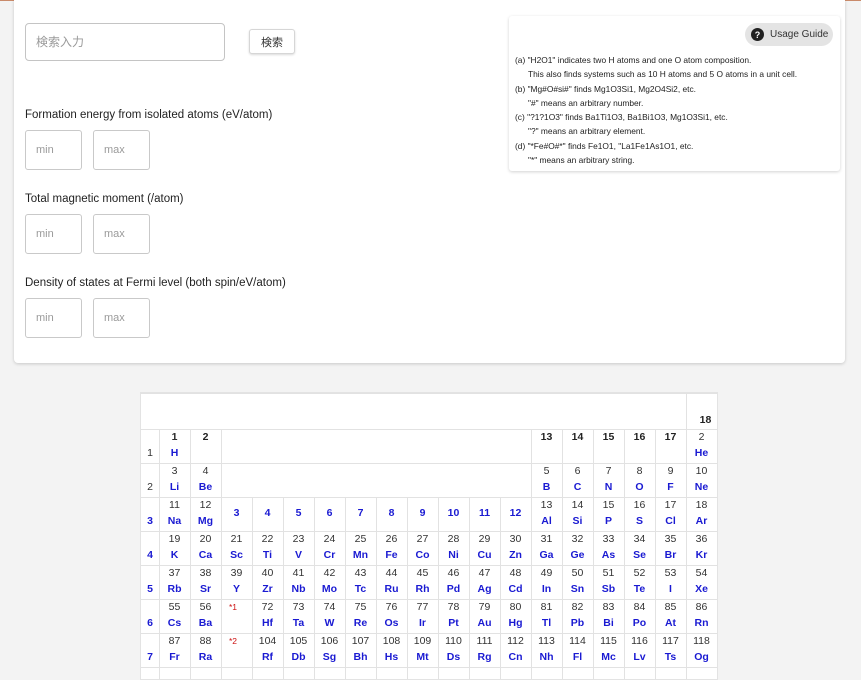 The image size is (861, 680). What do you see at coordinates (608, 487) in the screenshot?
I see `element-symbol: N` at bounding box center [608, 487].